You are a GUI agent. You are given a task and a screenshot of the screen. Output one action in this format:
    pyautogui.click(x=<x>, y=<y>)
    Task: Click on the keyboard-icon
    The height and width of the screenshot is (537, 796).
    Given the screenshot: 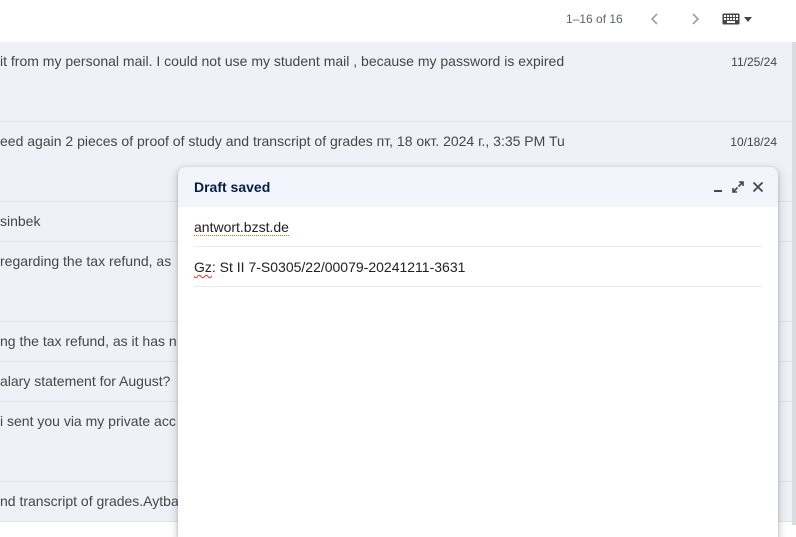 What is the action you would take?
    pyautogui.click(x=731, y=19)
    